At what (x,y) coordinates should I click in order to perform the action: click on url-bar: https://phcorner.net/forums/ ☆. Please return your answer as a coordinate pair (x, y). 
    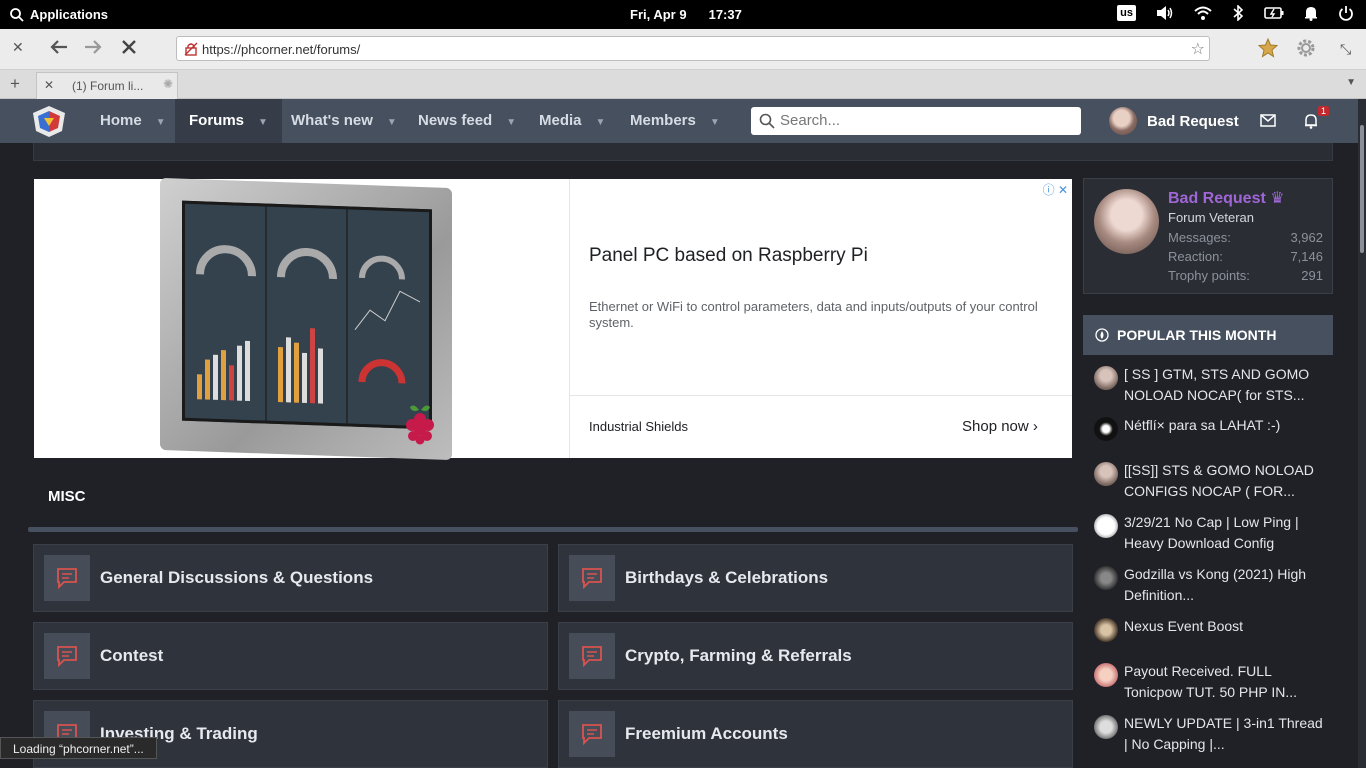
    Looking at the image, I should click on (693, 48).